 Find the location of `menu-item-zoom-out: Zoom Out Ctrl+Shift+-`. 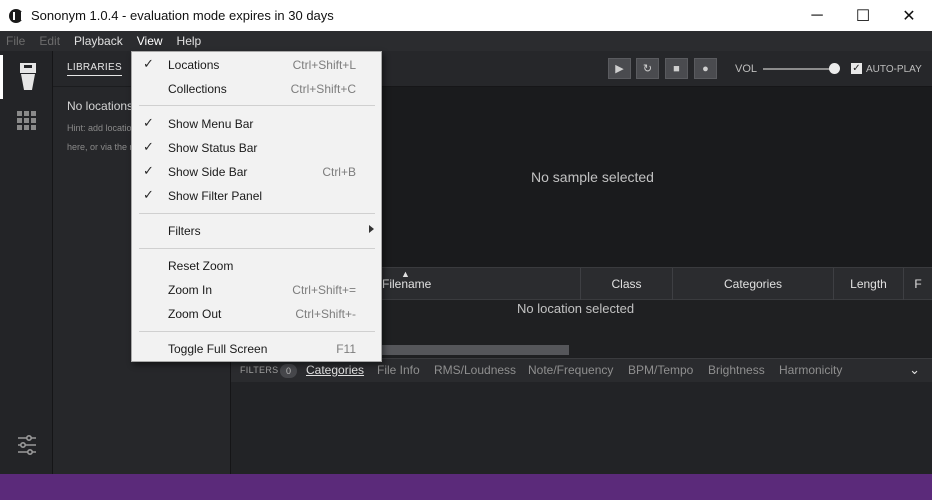

menu-item-zoom-out: Zoom Out Ctrl+Shift+- is located at coordinates (256, 314).